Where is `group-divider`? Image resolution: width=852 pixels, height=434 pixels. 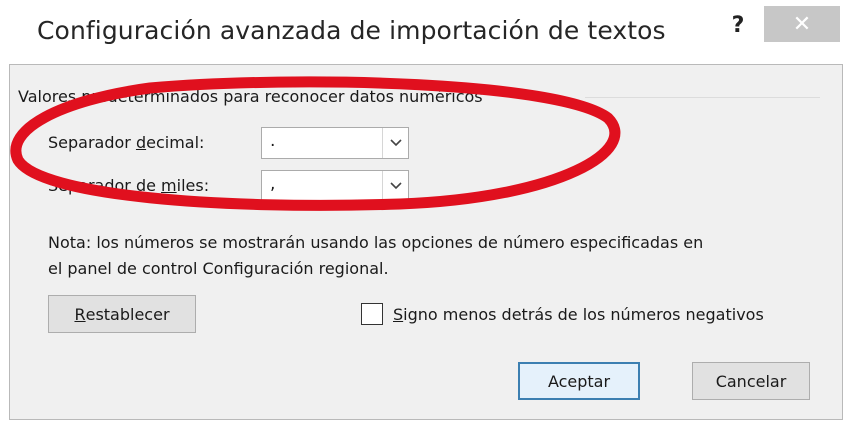 group-divider is located at coordinates (702, 97).